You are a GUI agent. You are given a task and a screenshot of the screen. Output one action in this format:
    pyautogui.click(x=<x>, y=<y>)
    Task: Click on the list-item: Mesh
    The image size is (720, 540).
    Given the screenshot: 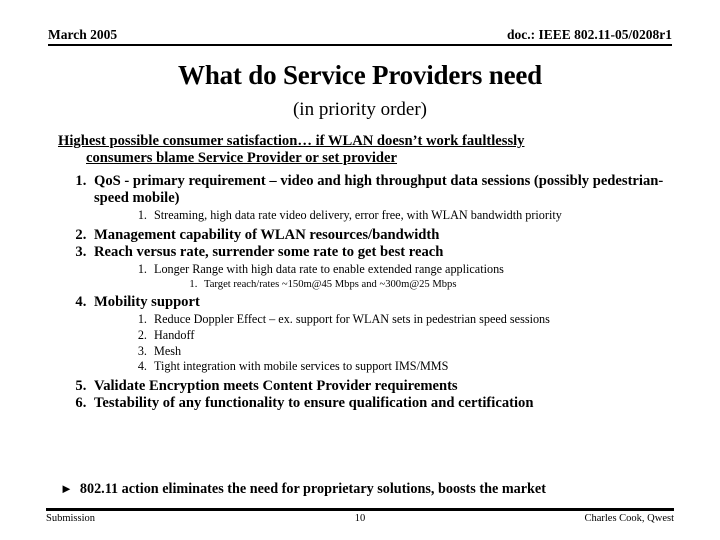 What is the action you would take?
    pyautogui.click(x=411, y=352)
    